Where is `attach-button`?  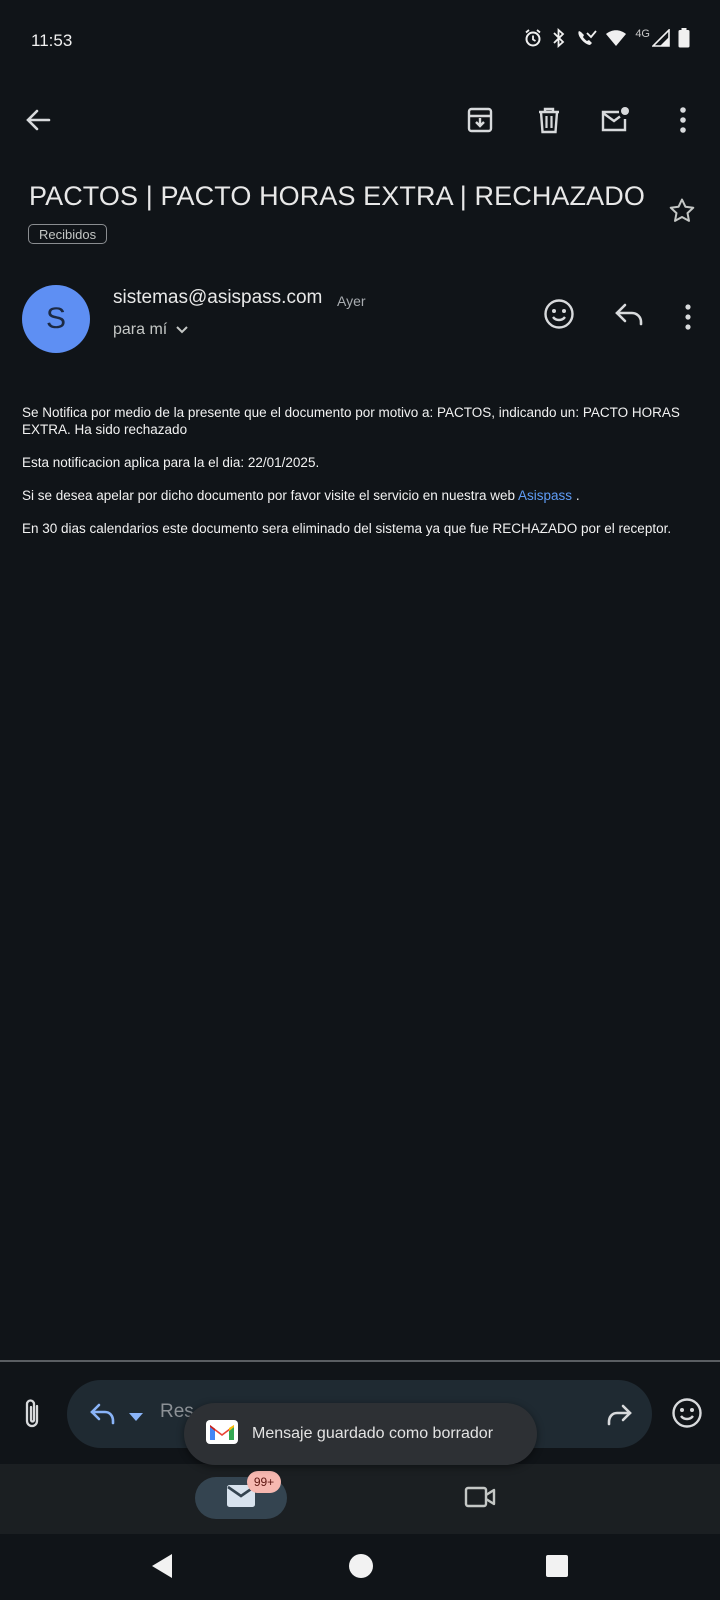 attach-button is located at coordinates (32, 1416).